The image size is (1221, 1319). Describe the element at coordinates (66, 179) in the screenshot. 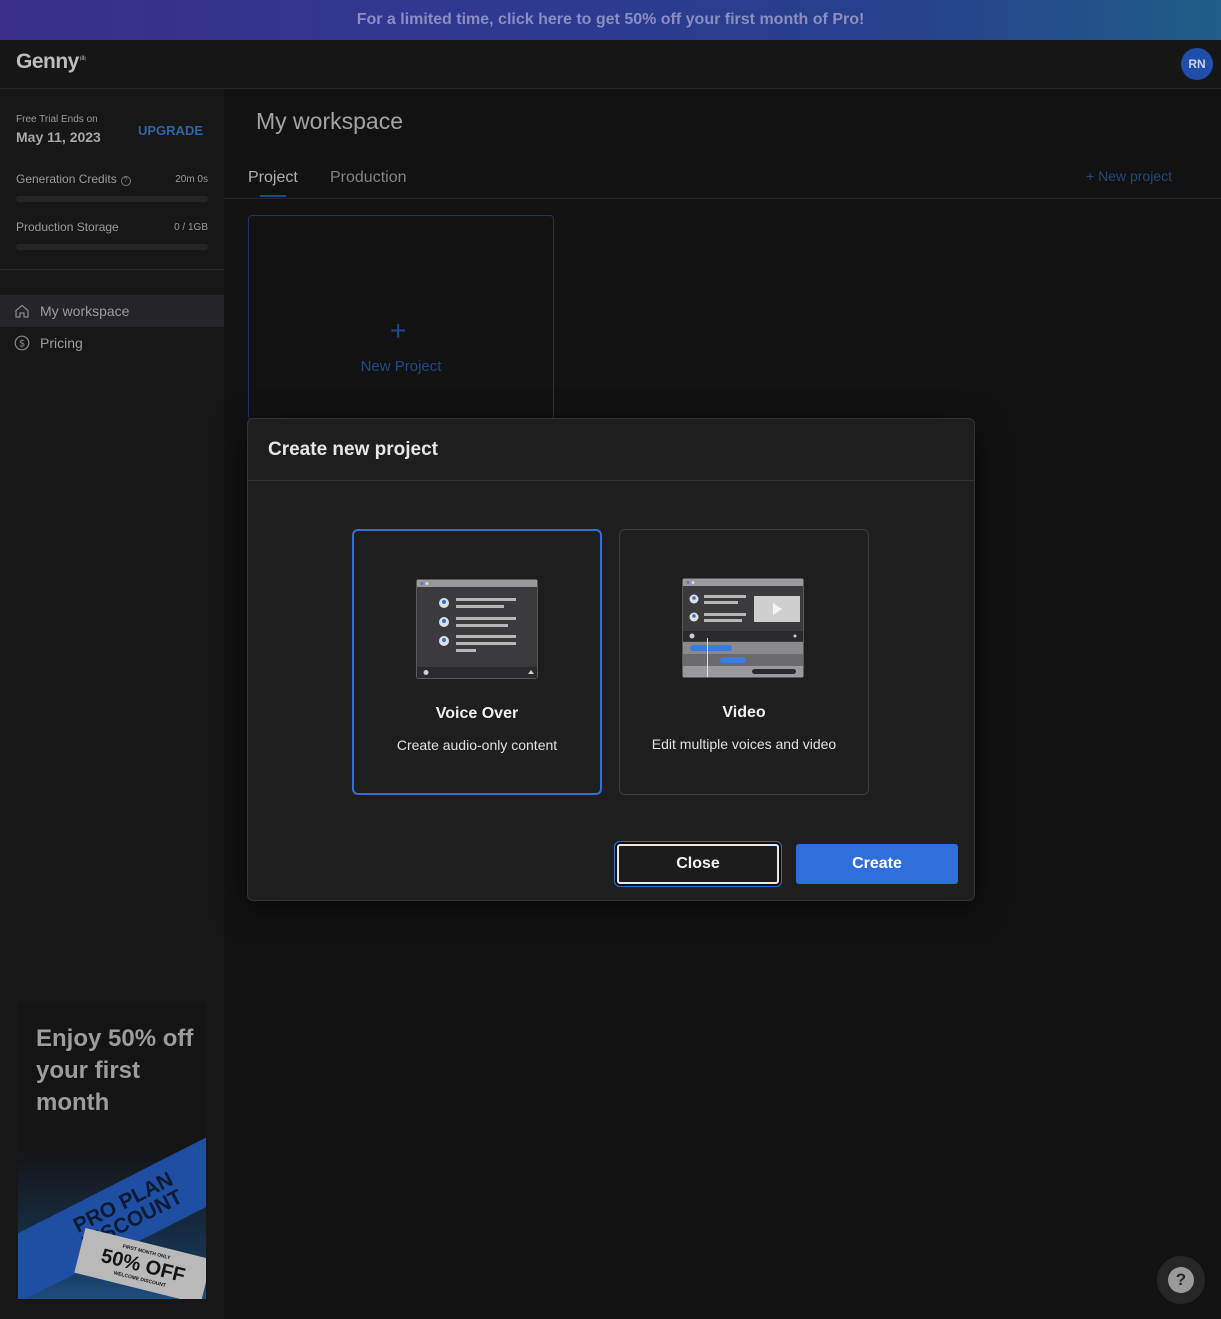

I see `credits-label: Generation Credits` at that location.